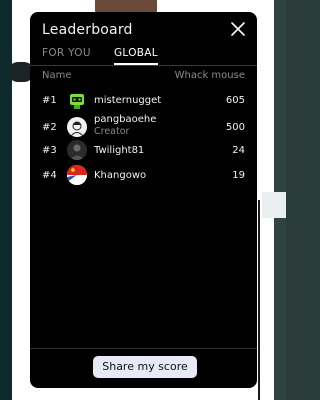  I want to click on close-icon, so click(238, 29).